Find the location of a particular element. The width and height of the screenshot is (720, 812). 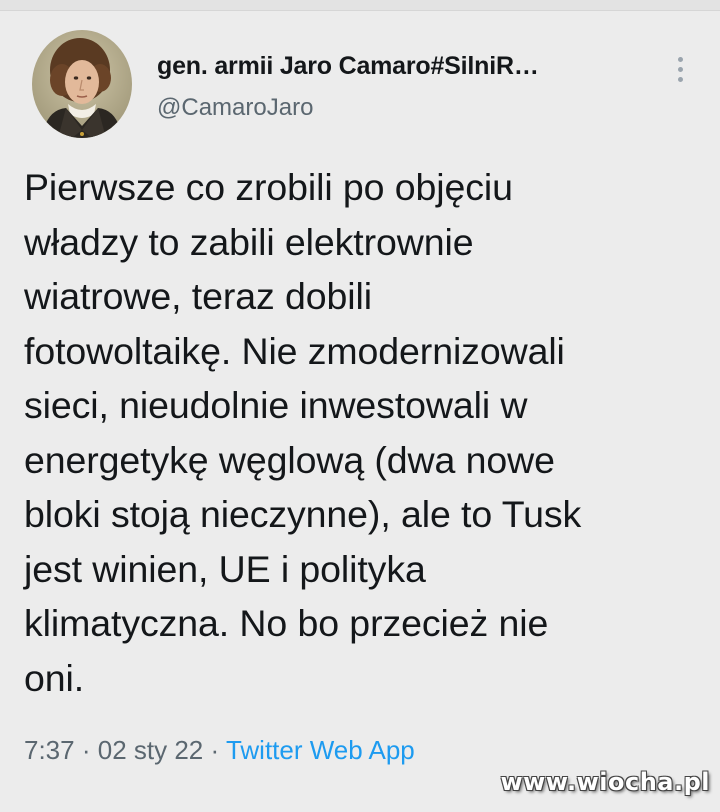

more-options-button is located at coordinates (680, 69).